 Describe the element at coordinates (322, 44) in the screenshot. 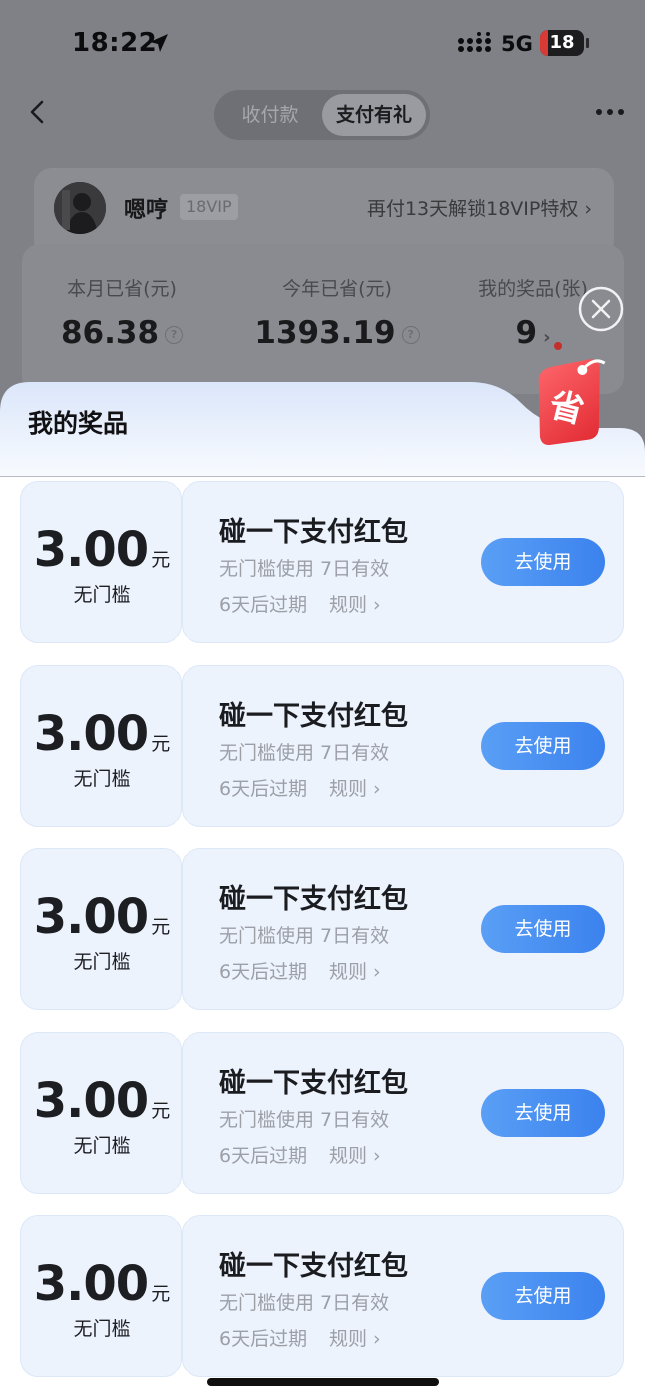

I see `status-bar: 18:22 5G 18` at that location.